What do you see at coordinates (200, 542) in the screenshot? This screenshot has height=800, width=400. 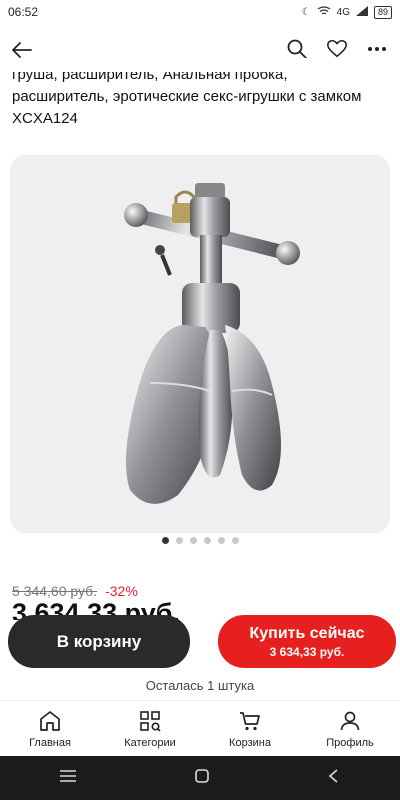 I see `image-pagination` at bounding box center [200, 542].